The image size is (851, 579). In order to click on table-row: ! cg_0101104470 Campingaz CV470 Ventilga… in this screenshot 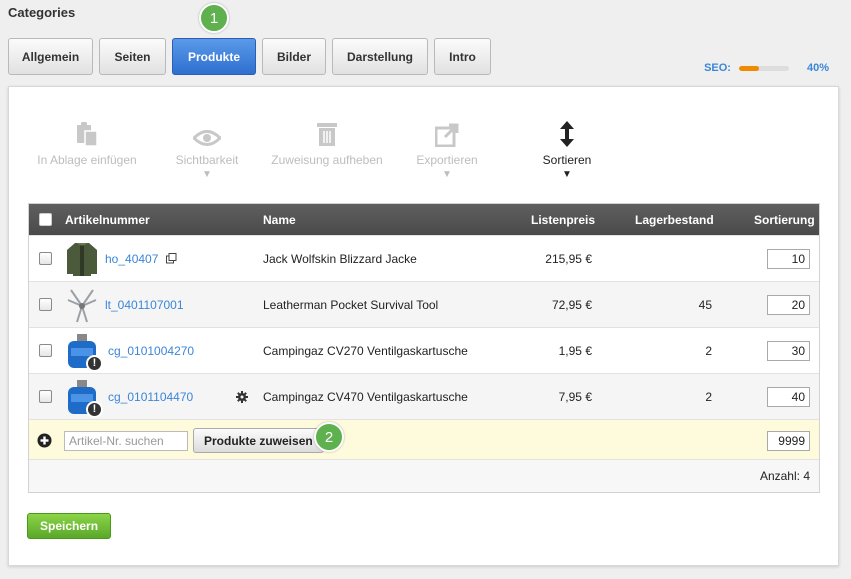, I will do `click(424, 396)`.